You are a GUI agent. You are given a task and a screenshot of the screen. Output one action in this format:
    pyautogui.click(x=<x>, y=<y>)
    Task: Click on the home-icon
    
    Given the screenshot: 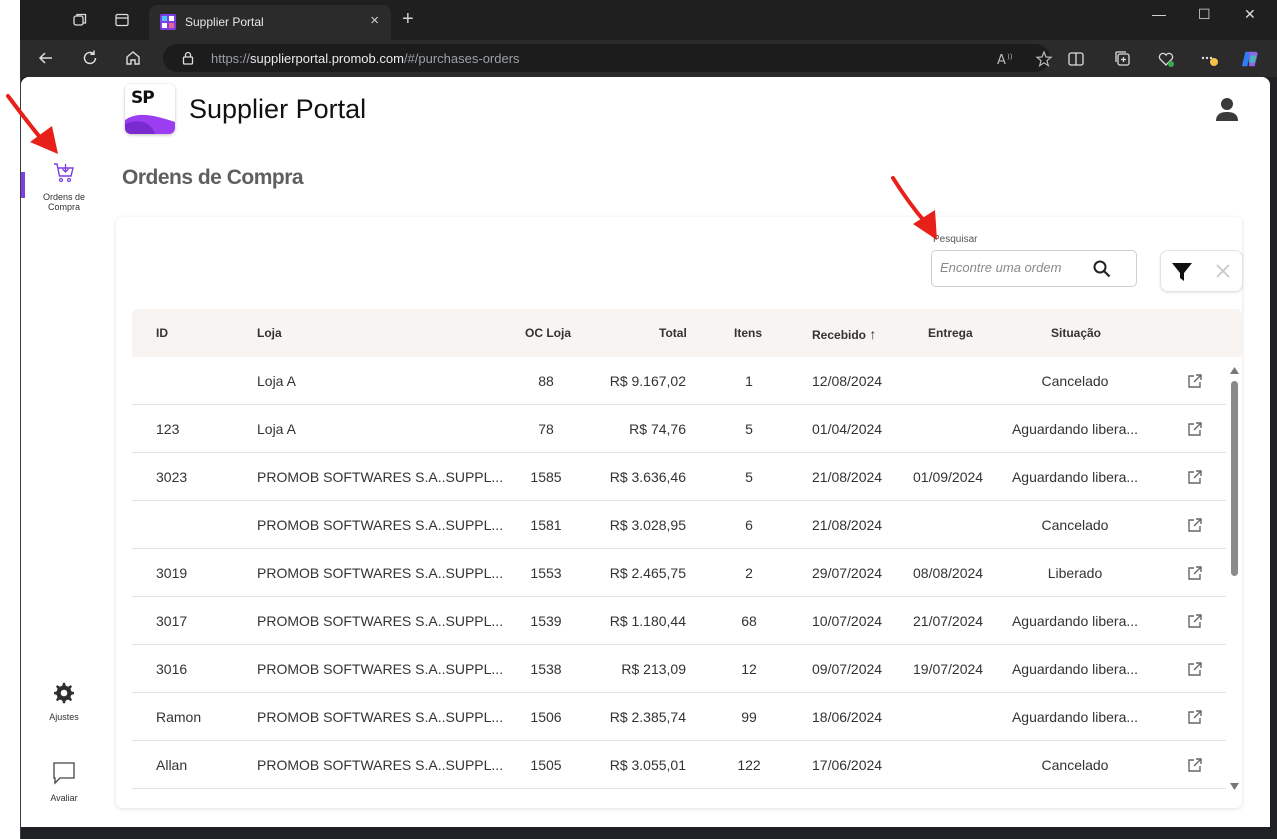 What is the action you would take?
    pyautogui.click(x=133, y=58)
    